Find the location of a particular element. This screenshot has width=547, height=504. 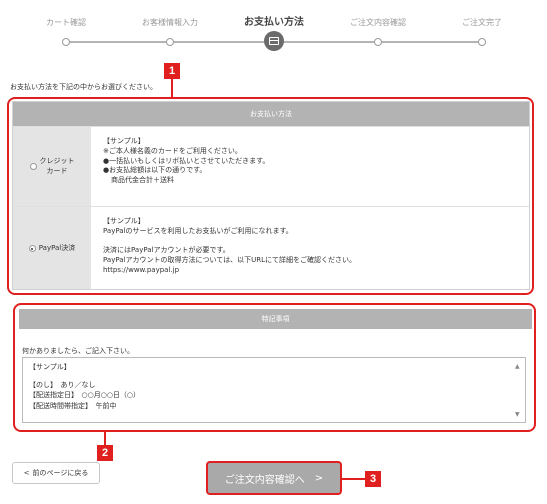

step-payment-method: お支払い方法 is located at coordinates (274, 25).